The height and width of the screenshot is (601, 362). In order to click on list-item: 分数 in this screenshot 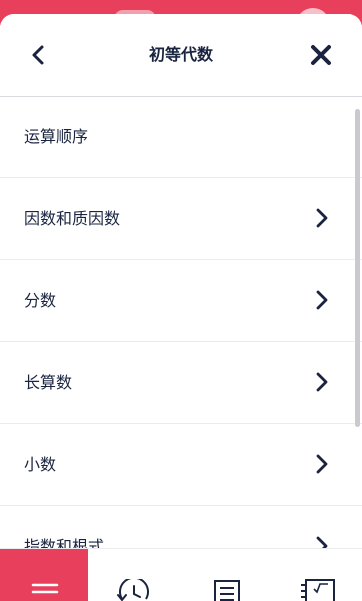, I will do `click(181, 301)`.